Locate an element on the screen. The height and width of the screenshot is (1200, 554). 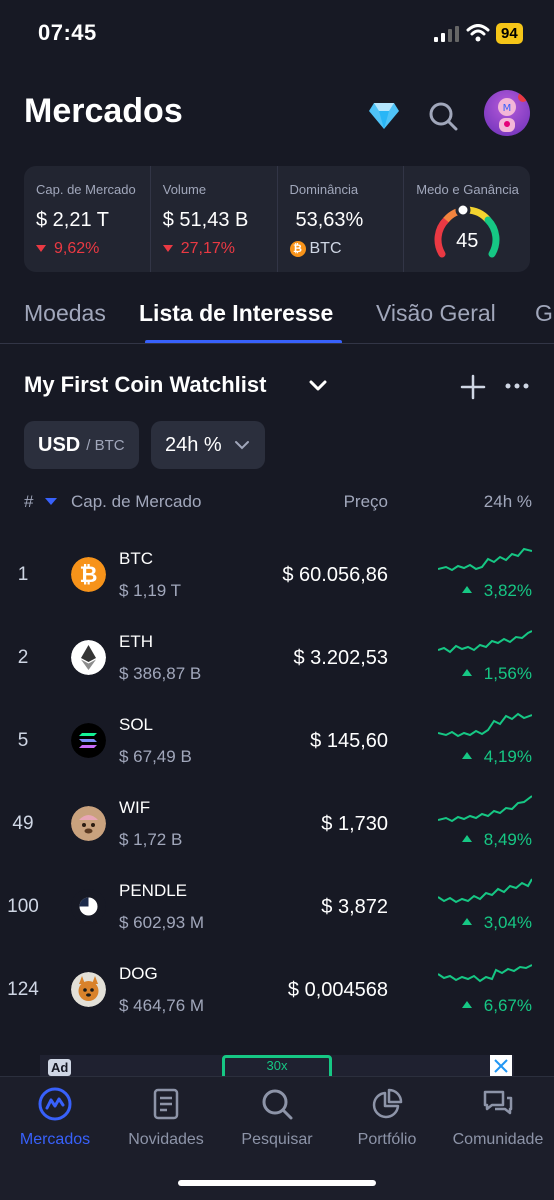
wifi-icon is located at coordinates (478, 33).